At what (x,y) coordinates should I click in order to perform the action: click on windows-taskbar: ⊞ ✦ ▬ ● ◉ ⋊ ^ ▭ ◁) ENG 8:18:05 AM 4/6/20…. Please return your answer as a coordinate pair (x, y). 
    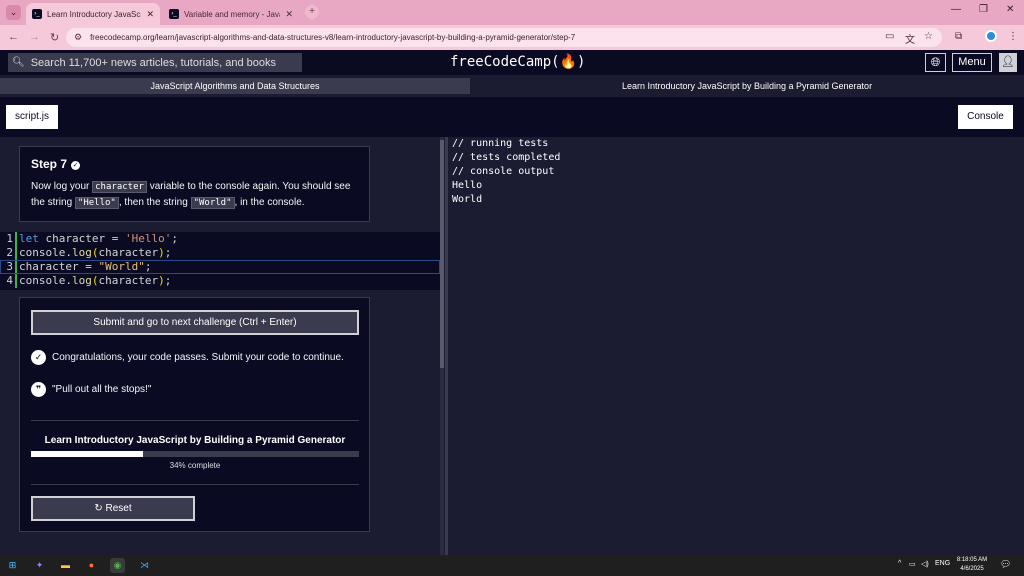
    Looking at the image, I should click on (512, 565).